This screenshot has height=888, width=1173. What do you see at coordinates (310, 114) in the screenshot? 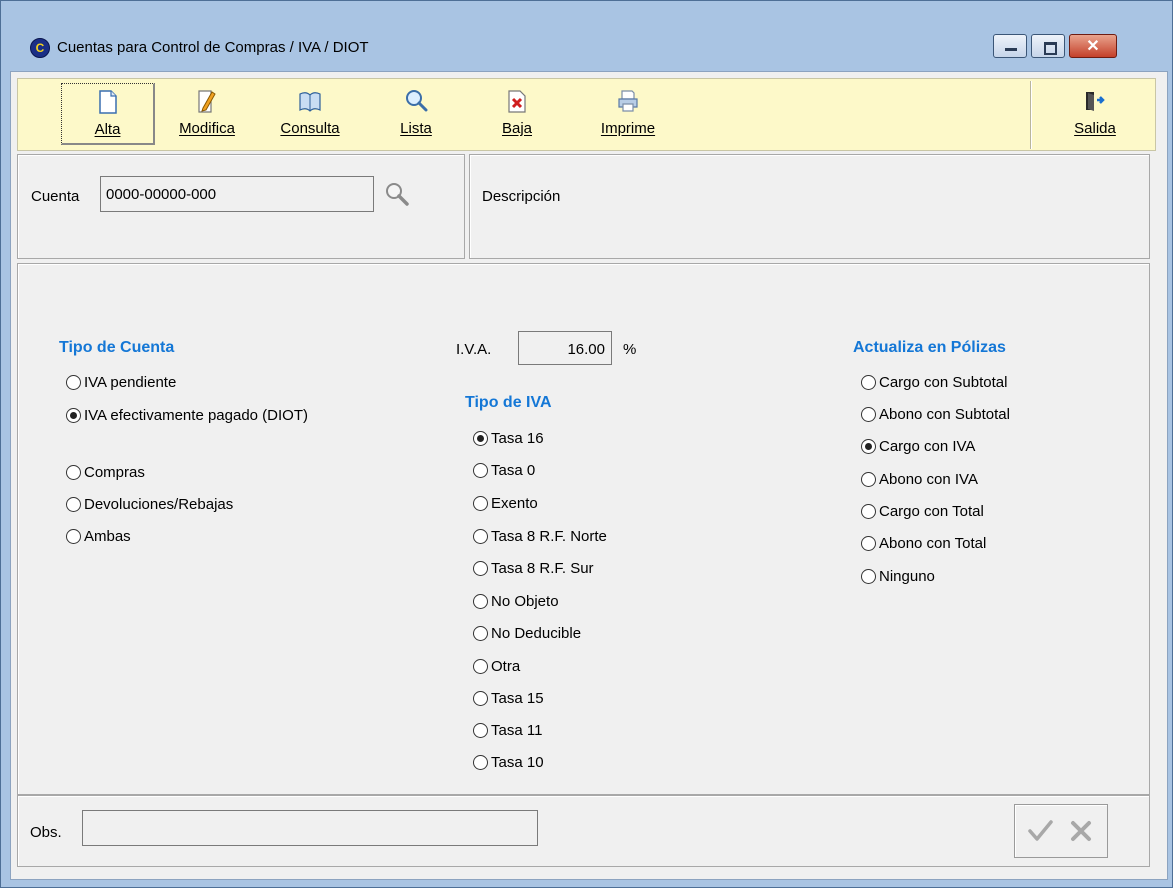
I see `consulta-button: Consulta` at bounding box center [310, 114].